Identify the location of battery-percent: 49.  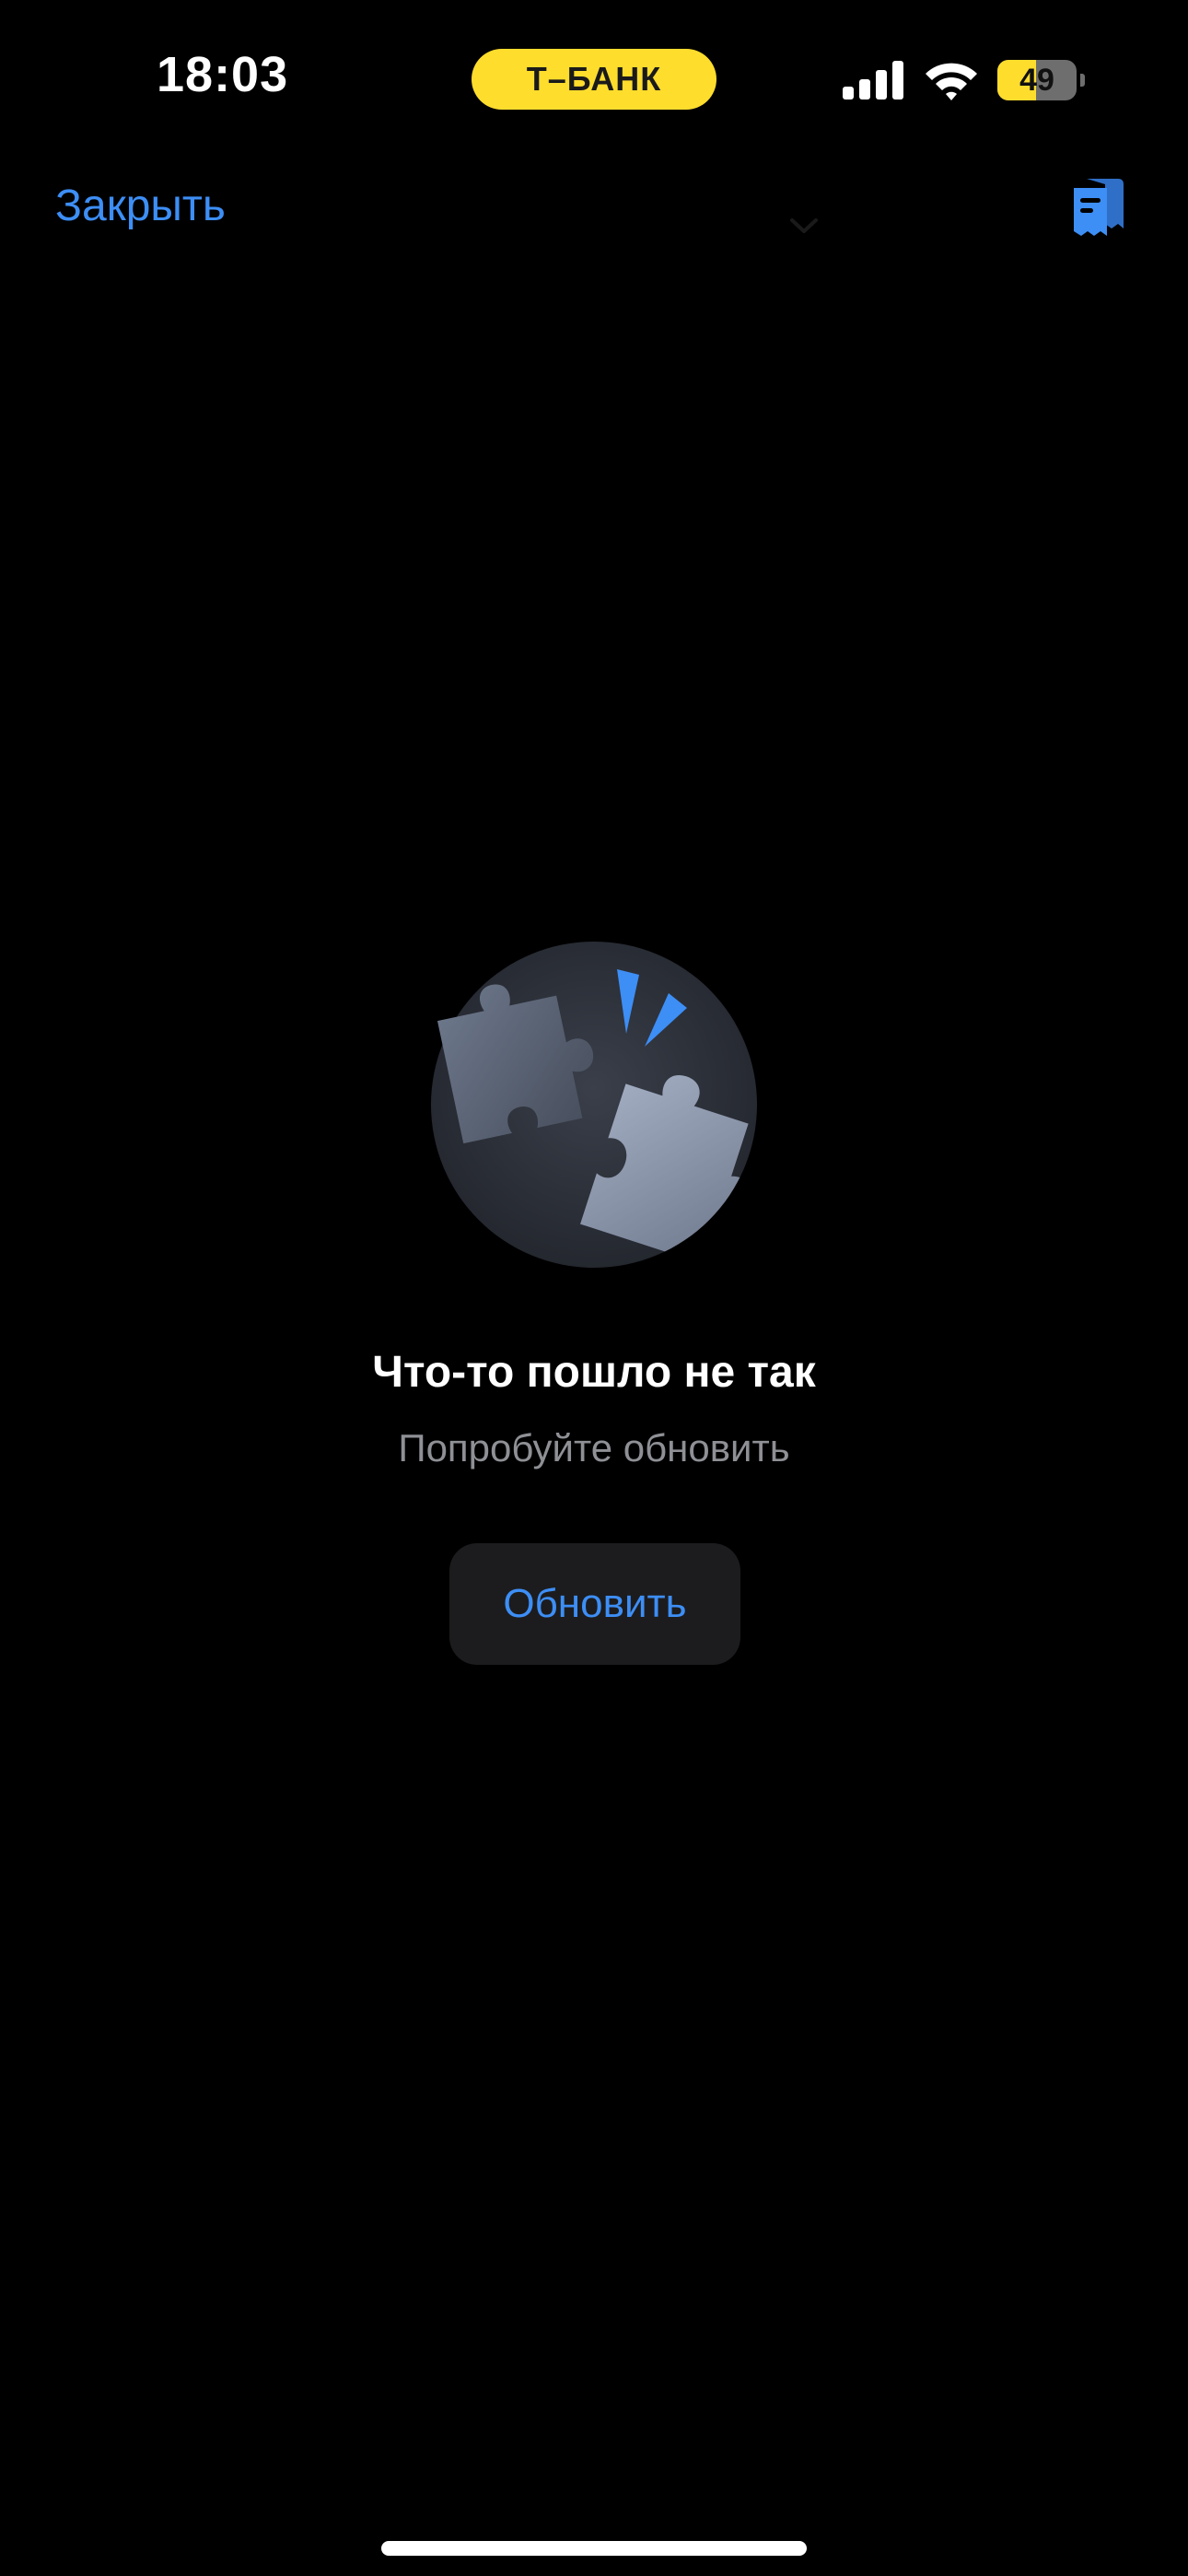
(1036, 80).